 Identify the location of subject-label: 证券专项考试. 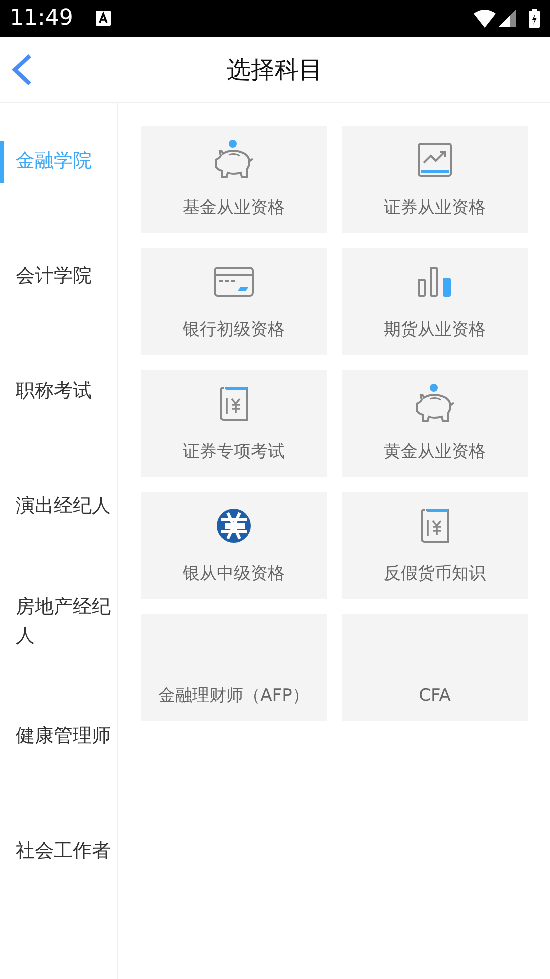
(234, 452).